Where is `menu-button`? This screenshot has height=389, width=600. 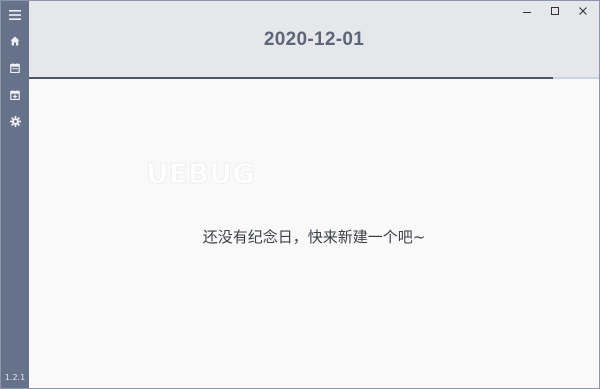 menu-button is located at coordinates (15, 15).